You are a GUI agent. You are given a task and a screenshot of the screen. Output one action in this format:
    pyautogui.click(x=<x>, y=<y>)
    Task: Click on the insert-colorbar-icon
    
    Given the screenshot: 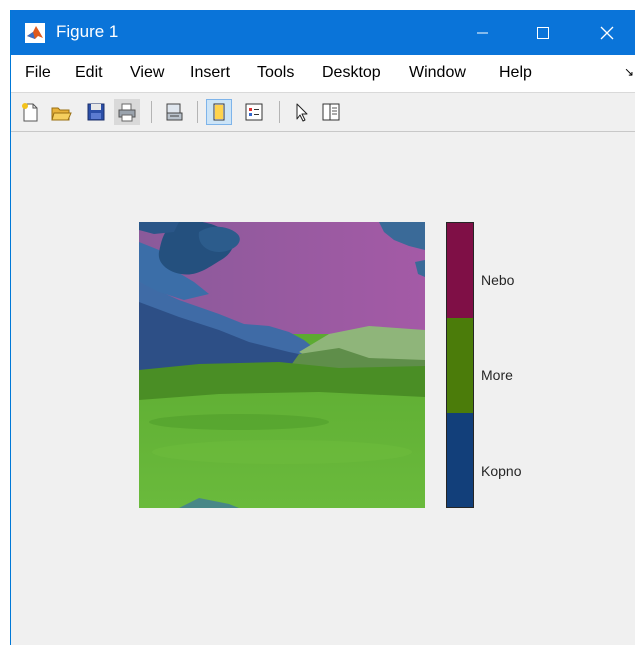 What is the action you would take?
    pyautogui.click(x=219, y=112)
    